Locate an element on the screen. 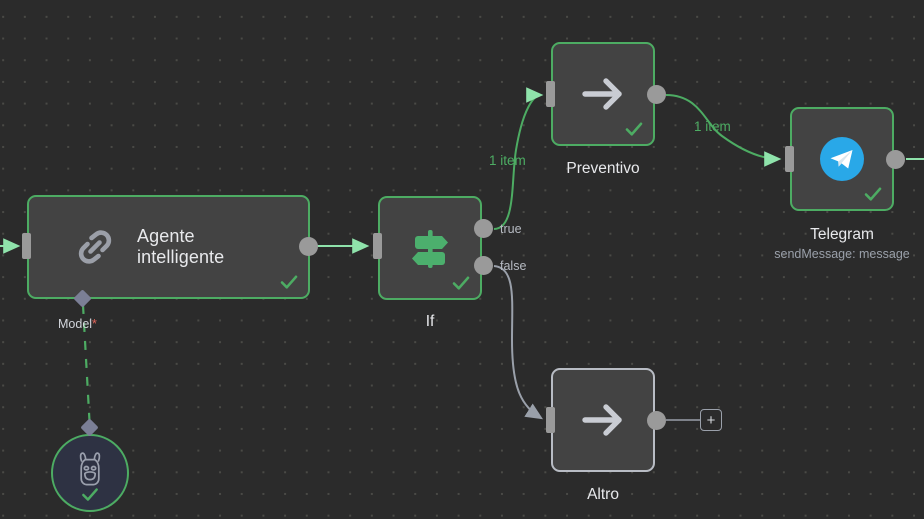 Image resolution: width=924 pixels, height=519 pixels. edge-label-preventivo-telegram: 1 item is located at coordinates (712, 126).